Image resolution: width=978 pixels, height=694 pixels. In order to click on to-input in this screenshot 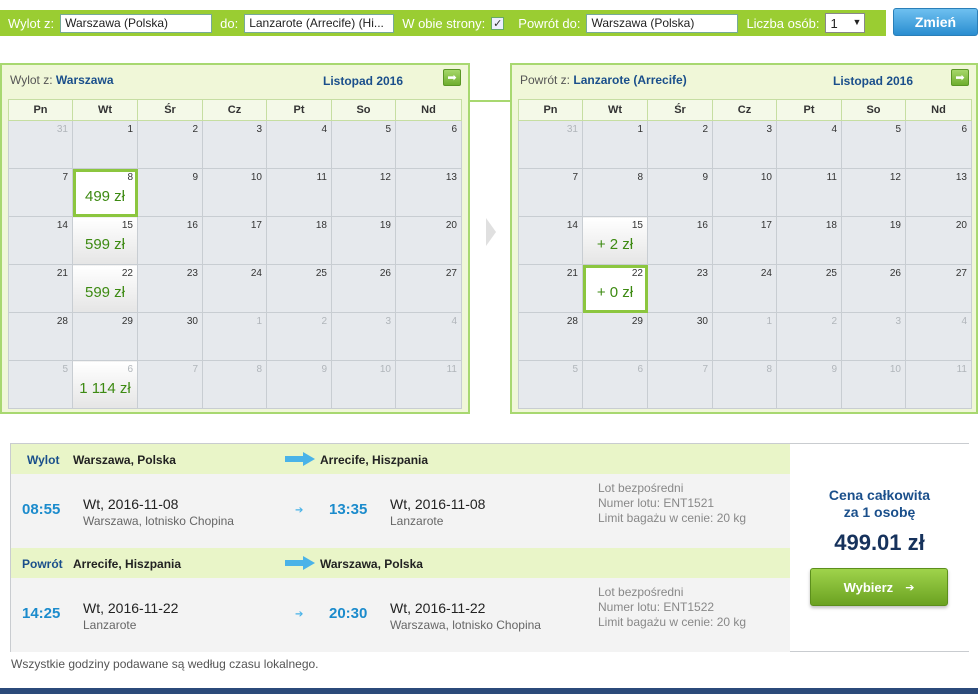, I will do `click(319, 23)`.